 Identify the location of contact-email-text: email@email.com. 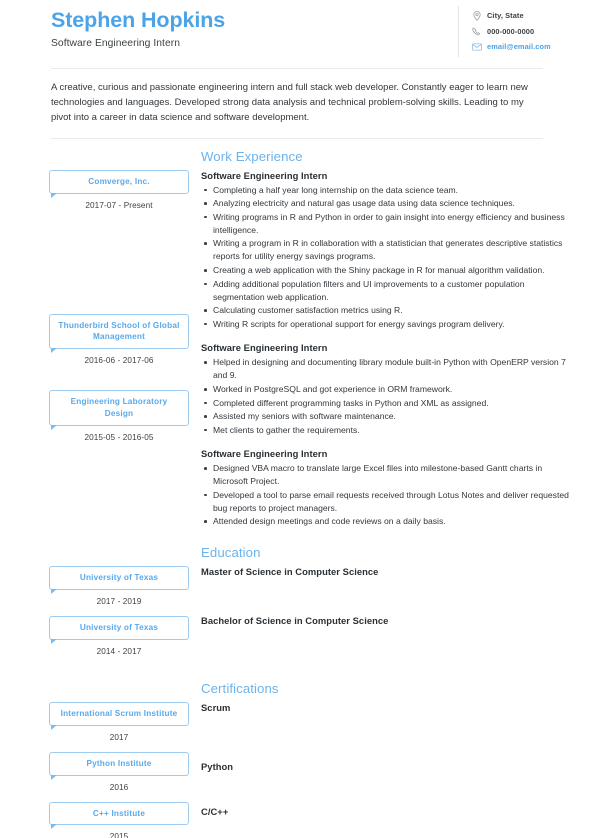
(519, 46).